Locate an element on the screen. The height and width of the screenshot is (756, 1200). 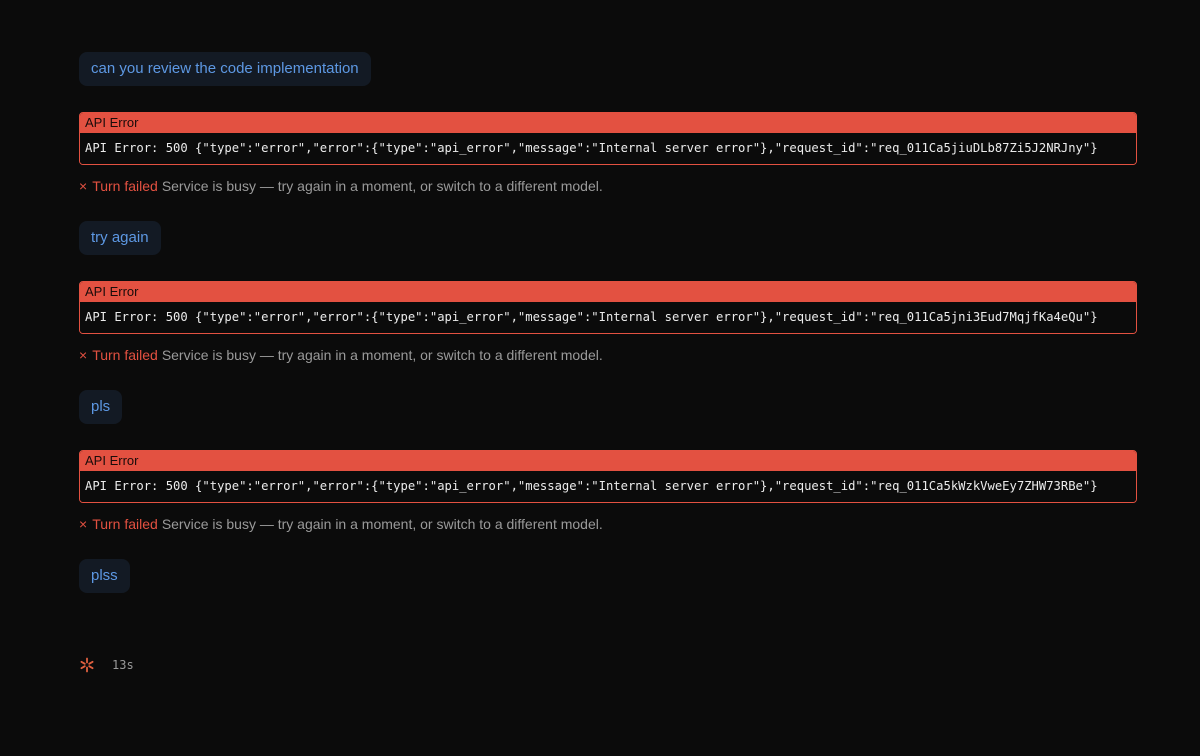
status-footer: 13s is located at coordinates (106, 665).